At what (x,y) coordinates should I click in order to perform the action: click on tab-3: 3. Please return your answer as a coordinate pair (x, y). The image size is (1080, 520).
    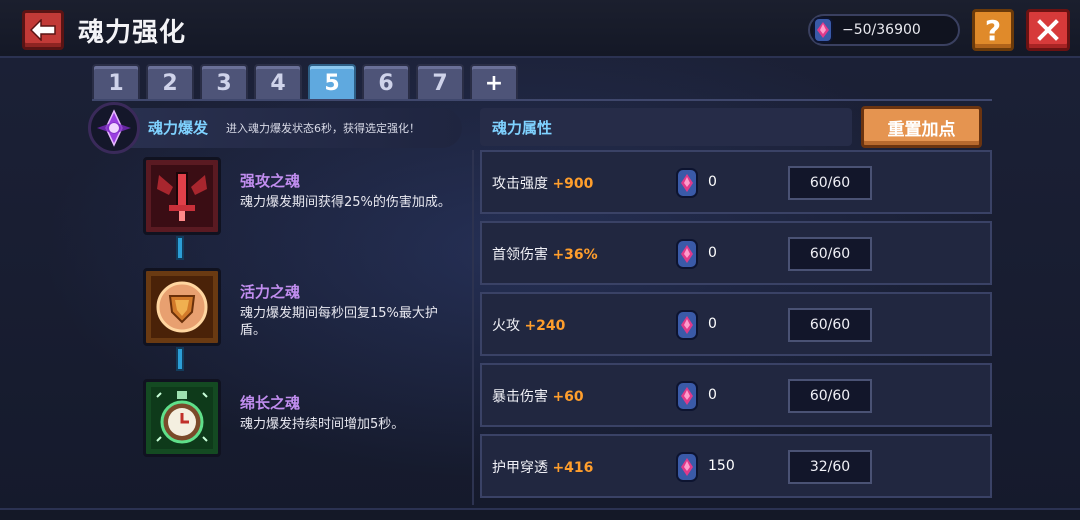
    Looking at the image, I should click on (224, 82).